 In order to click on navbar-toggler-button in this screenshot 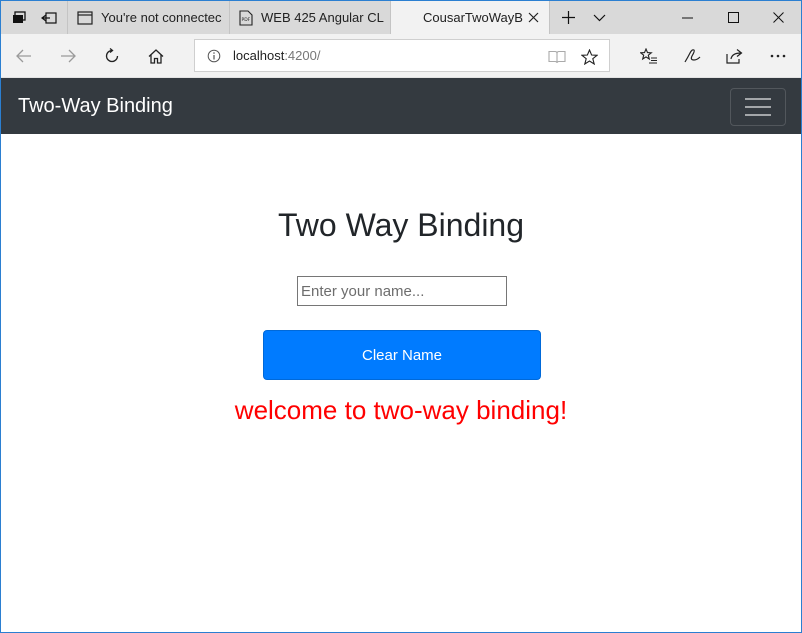, I will do `click(758, 107)`.